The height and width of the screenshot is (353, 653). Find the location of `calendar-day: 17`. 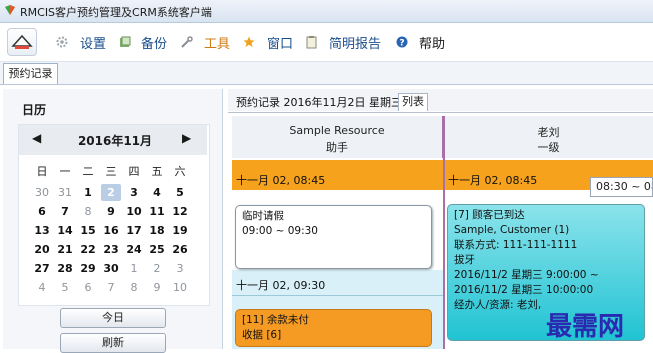

calendar-day: 17 is located at coordinates (134, 230).